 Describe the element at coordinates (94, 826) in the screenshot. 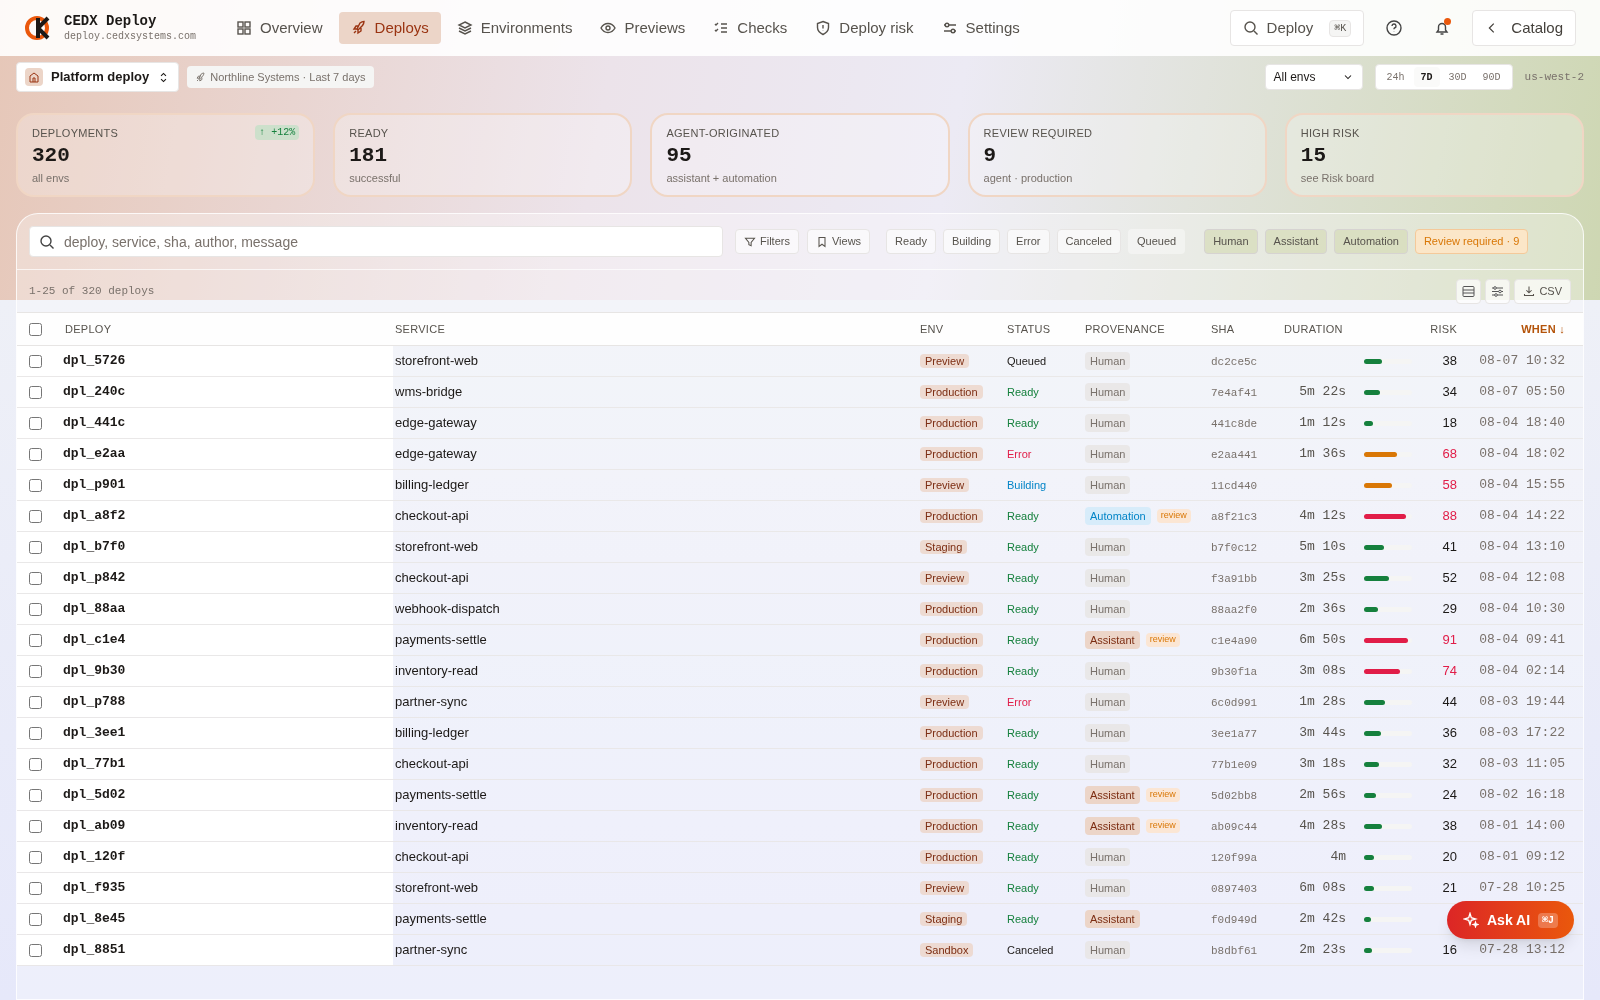

I see `deploy-id: dpl_ab09` at that location.